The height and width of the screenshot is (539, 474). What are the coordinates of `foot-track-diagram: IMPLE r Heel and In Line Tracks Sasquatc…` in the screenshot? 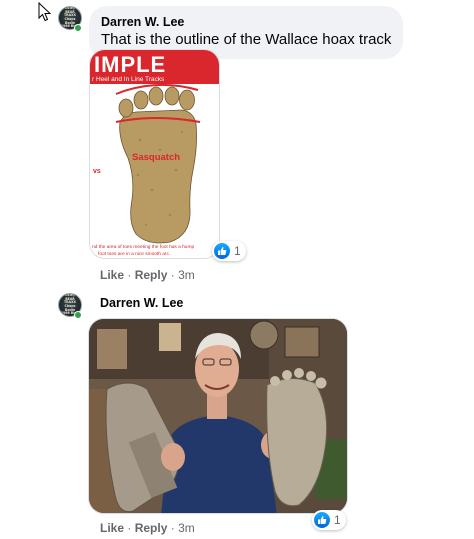 It's located at (154, 153).